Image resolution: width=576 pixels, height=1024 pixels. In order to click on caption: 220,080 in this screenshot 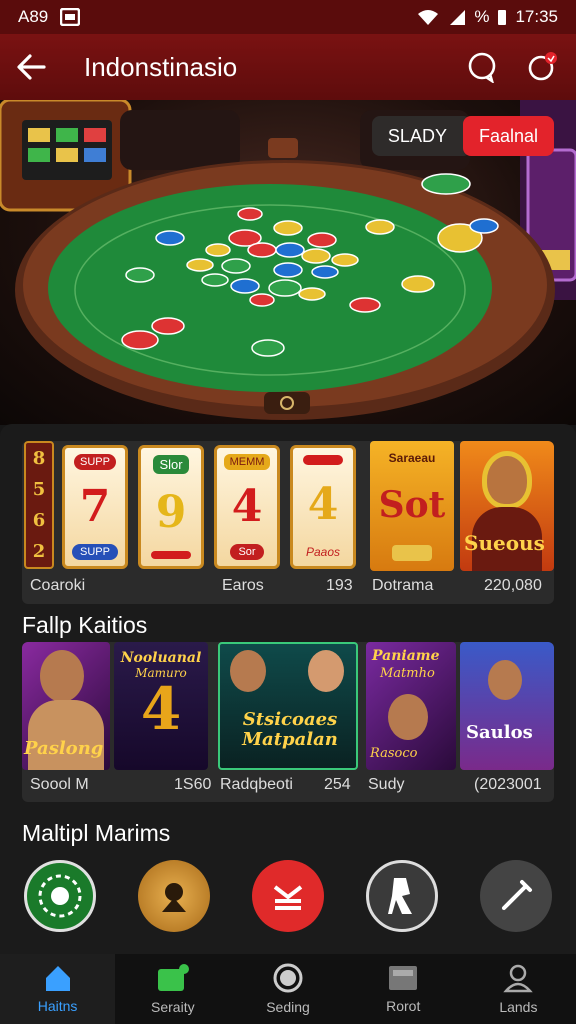, I will do `click(513, 585)`.